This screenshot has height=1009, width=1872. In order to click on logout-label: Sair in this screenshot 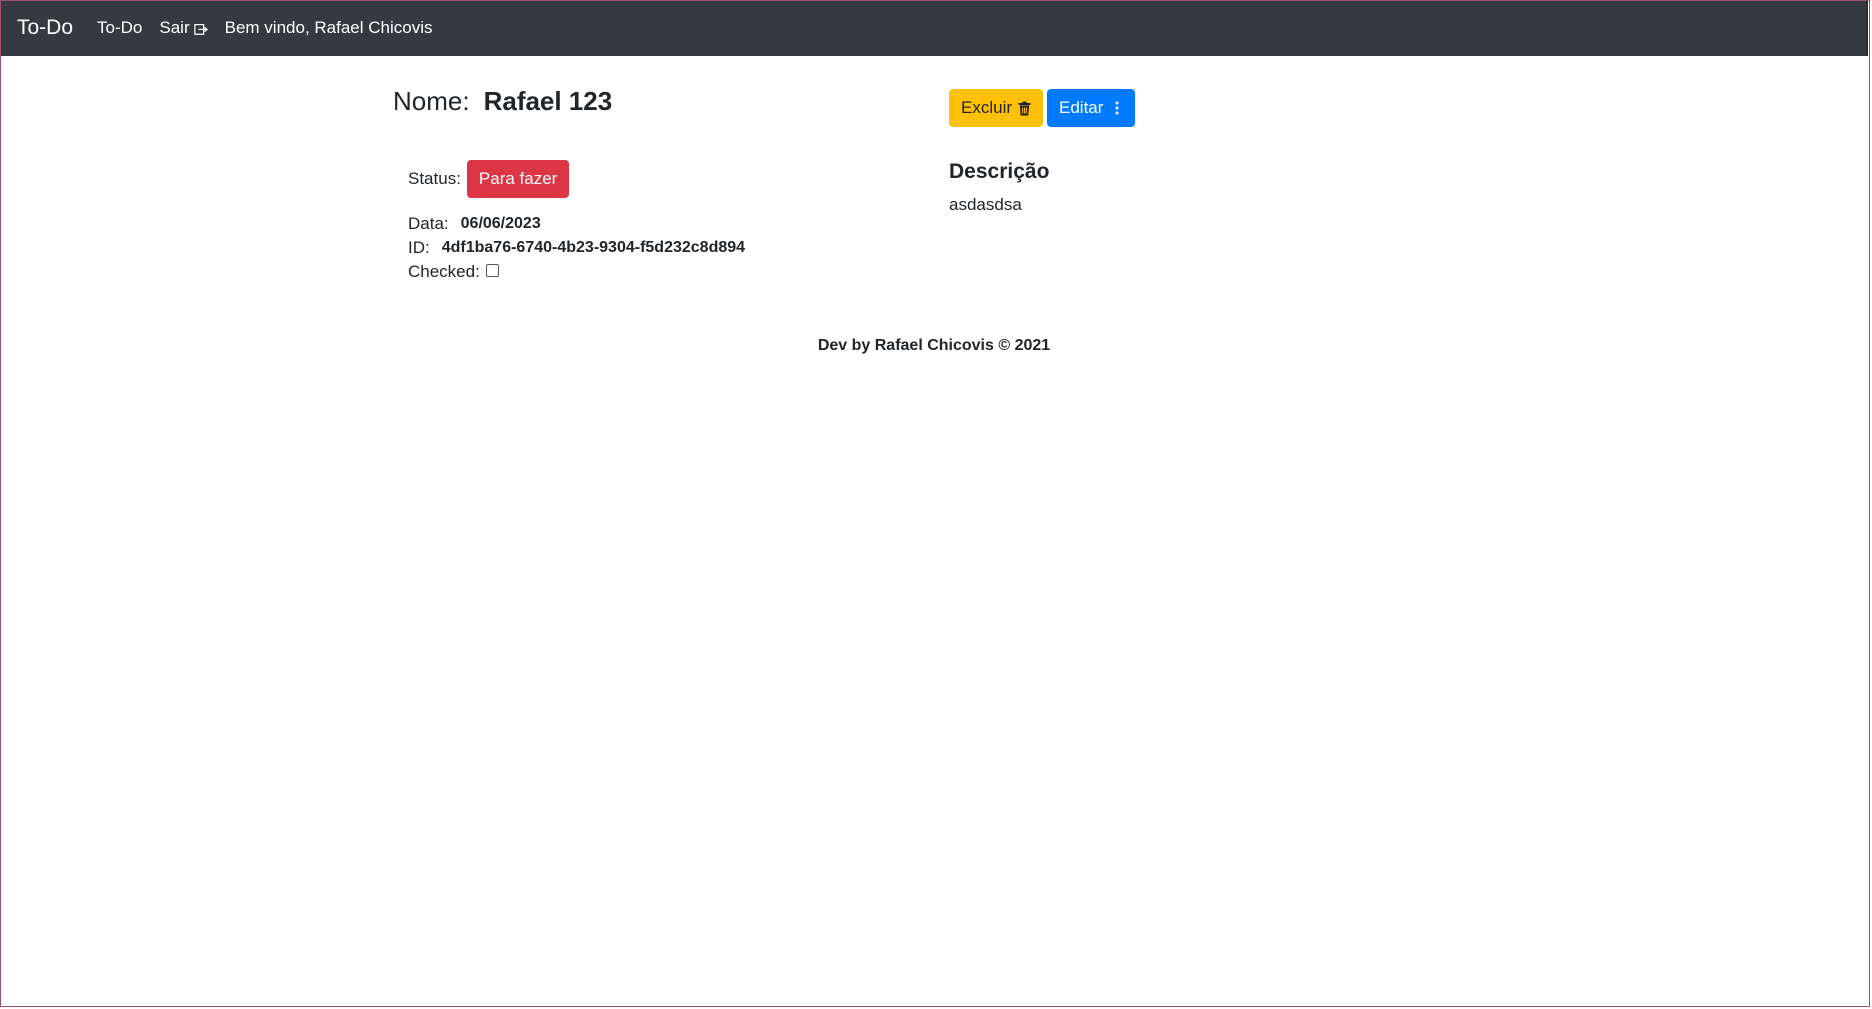, I will do `click(174, 27)`.